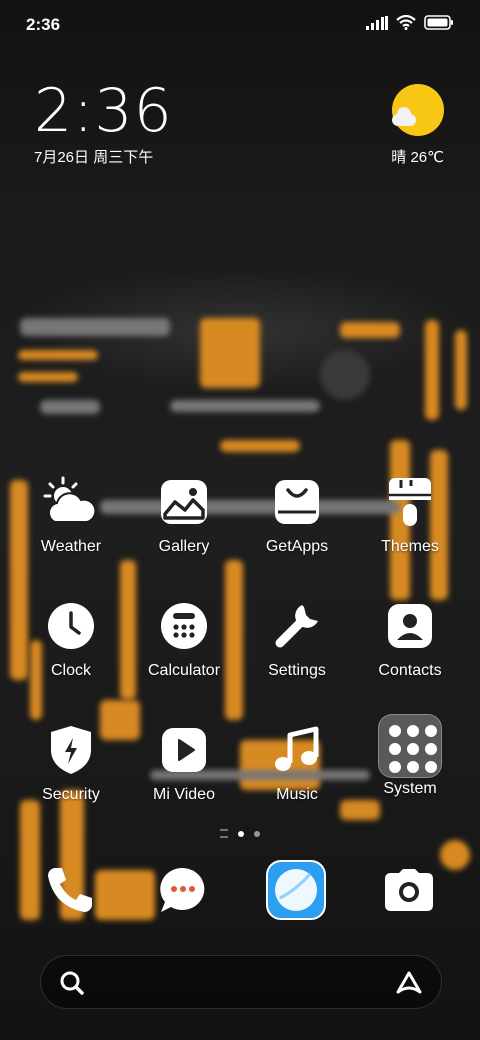 This screenshot has width=480, height=1040. I want to click on app-music: Music, so click(297, 762).